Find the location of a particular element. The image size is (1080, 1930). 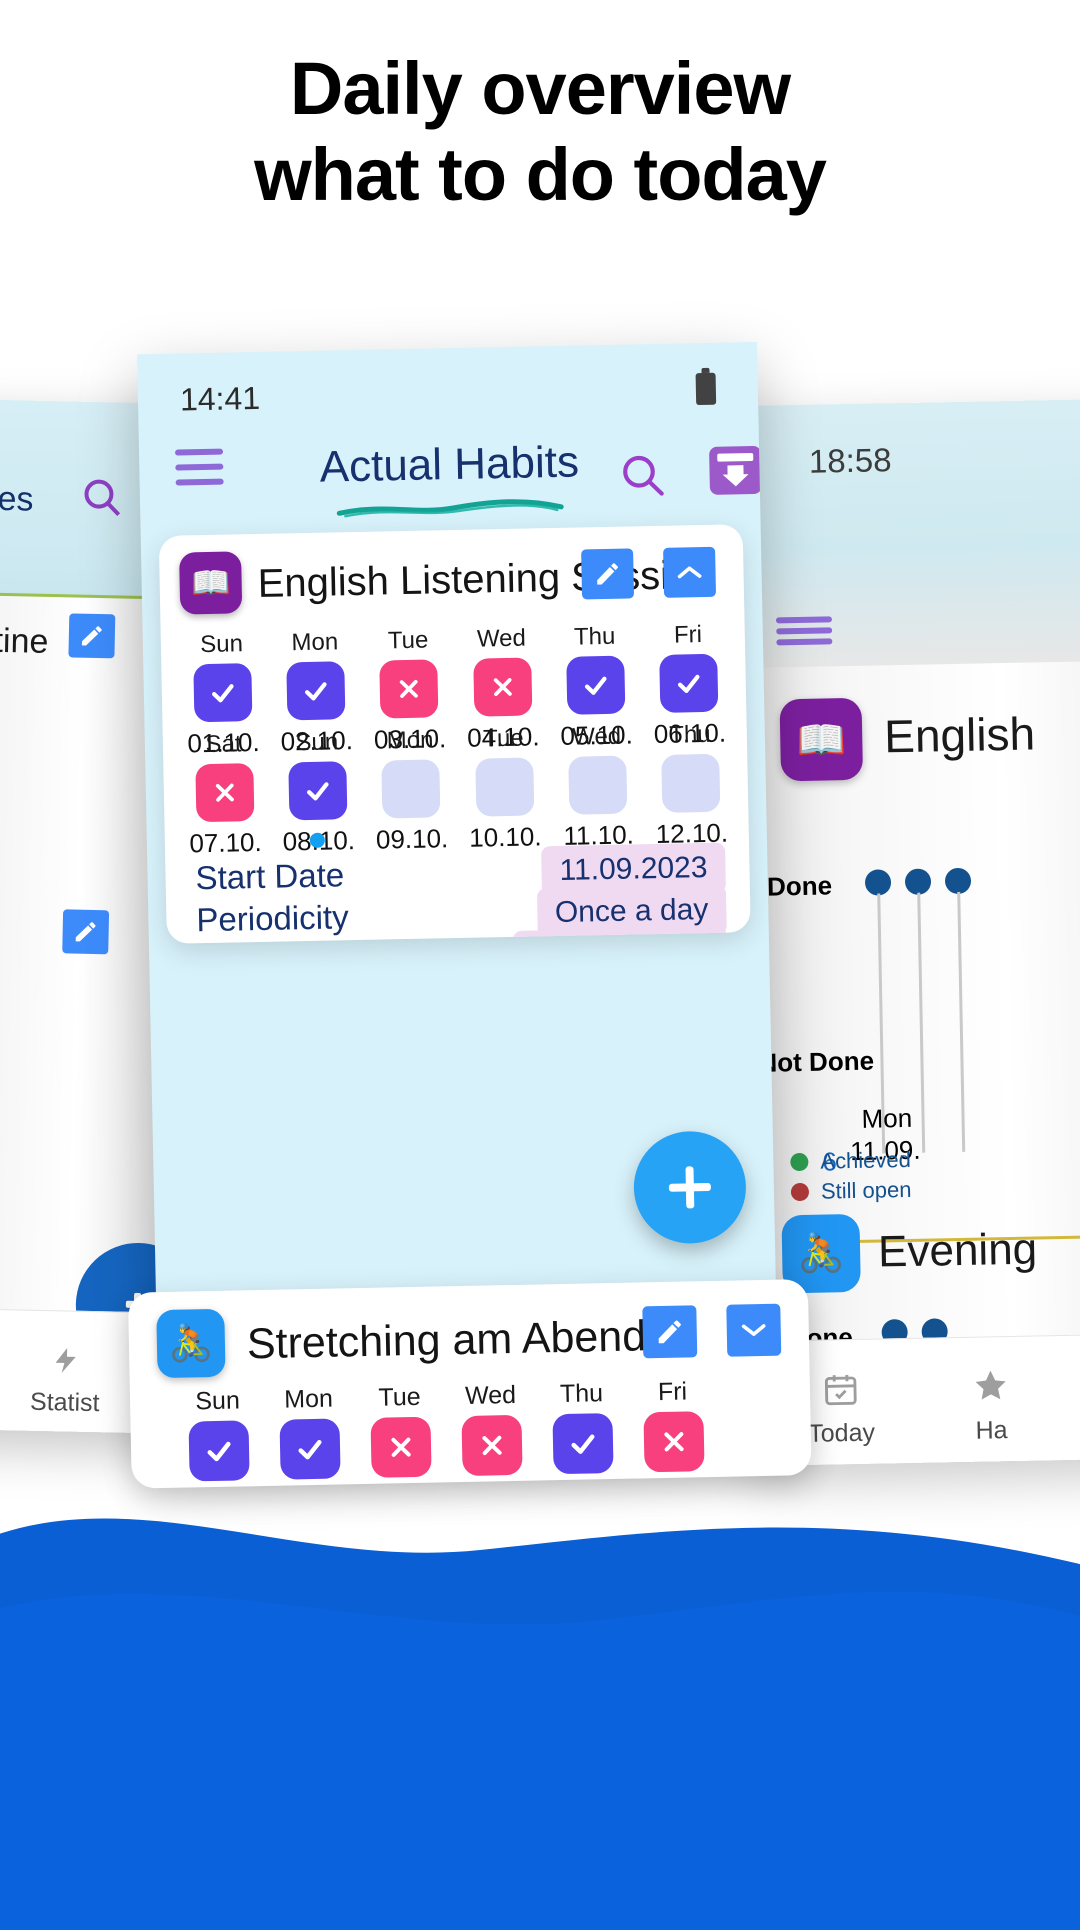

day-cell: Tue 03.10. is located at coordinates (401, 1435).